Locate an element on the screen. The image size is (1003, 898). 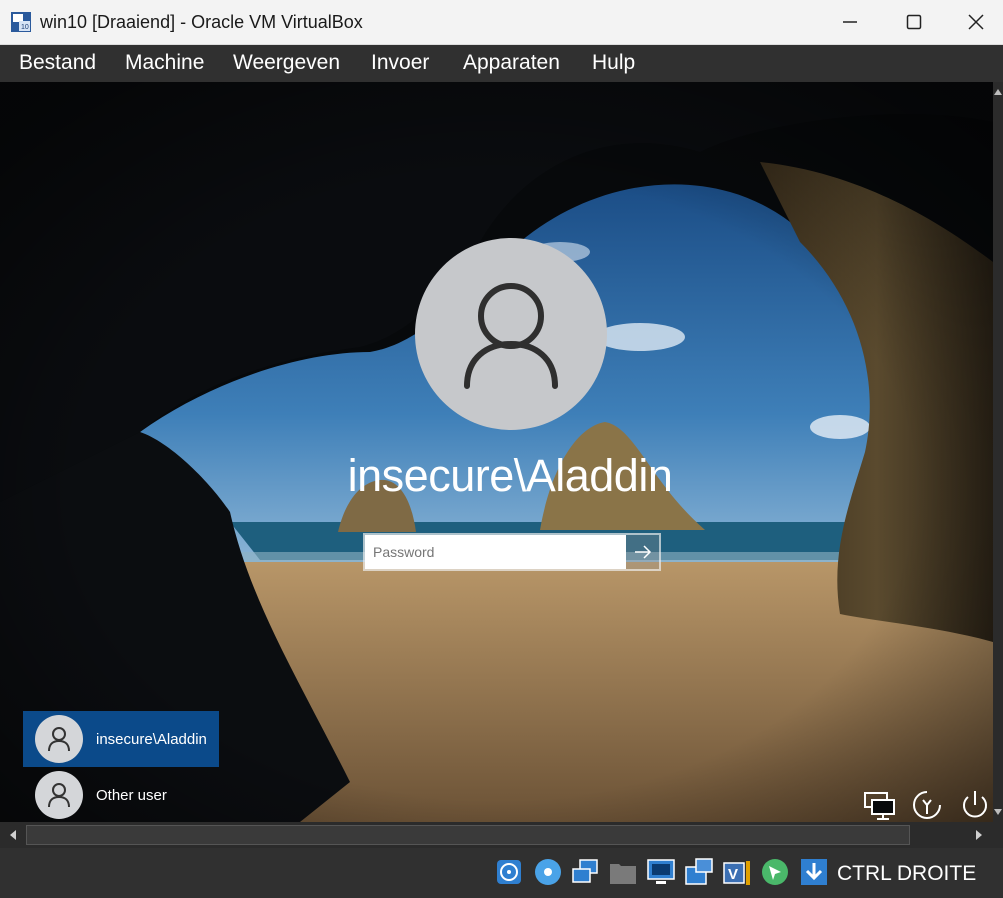
password-input is located at coordinates (495, 552).